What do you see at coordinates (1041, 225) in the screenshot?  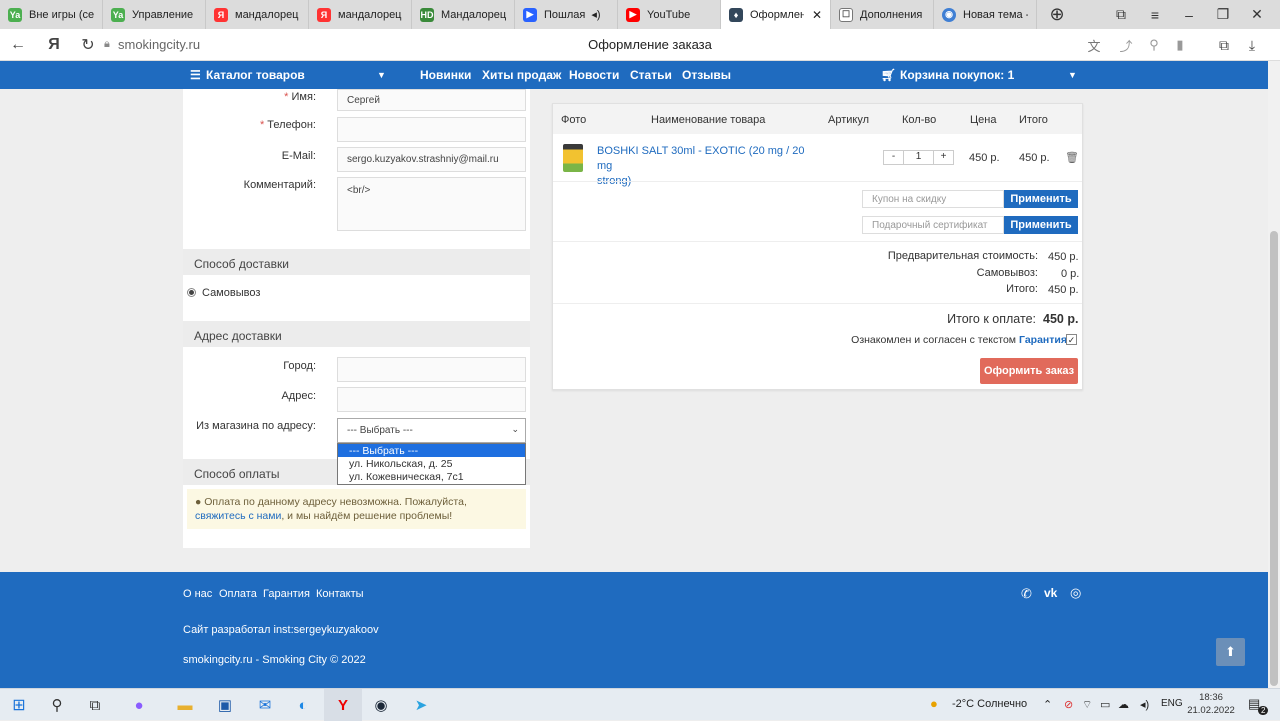 I see `apply-certificate-button: Применить` at bounding box center [1041, 225].